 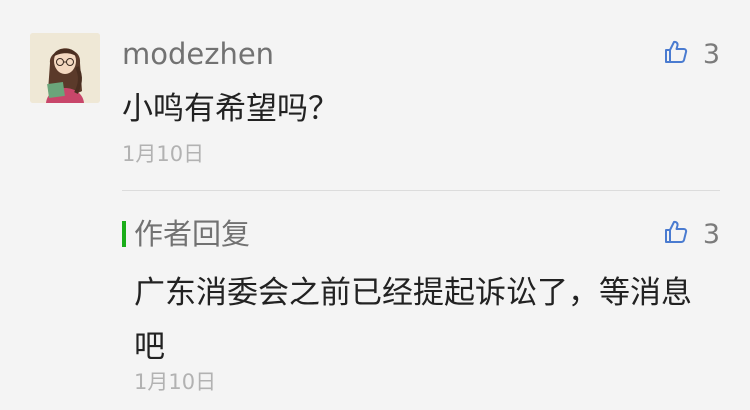 What do you see at coordinates (691, 234) in the screenshot?
I see `reply-like-button: 3` at bounding box center [691, 234].